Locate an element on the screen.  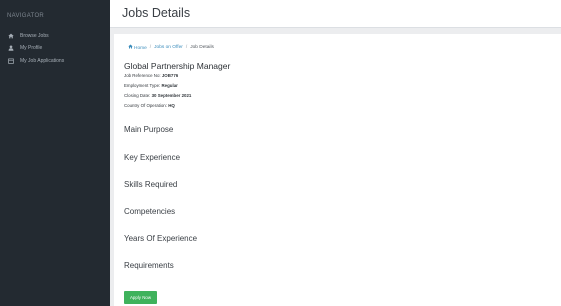
page-header: Jobs Details is located at coordinates (335, 14).